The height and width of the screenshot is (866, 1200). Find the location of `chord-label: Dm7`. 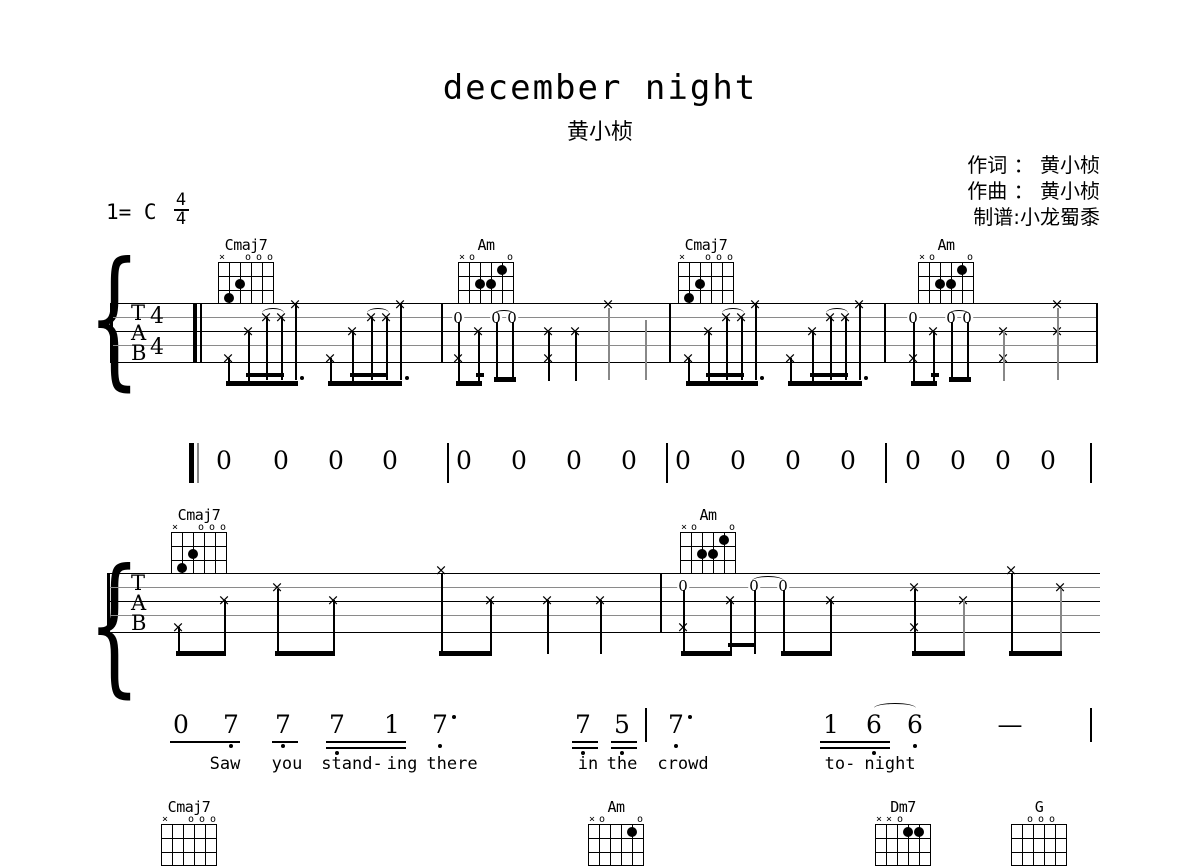

chord-label: Dm7 is located at coordinates (903, 807).